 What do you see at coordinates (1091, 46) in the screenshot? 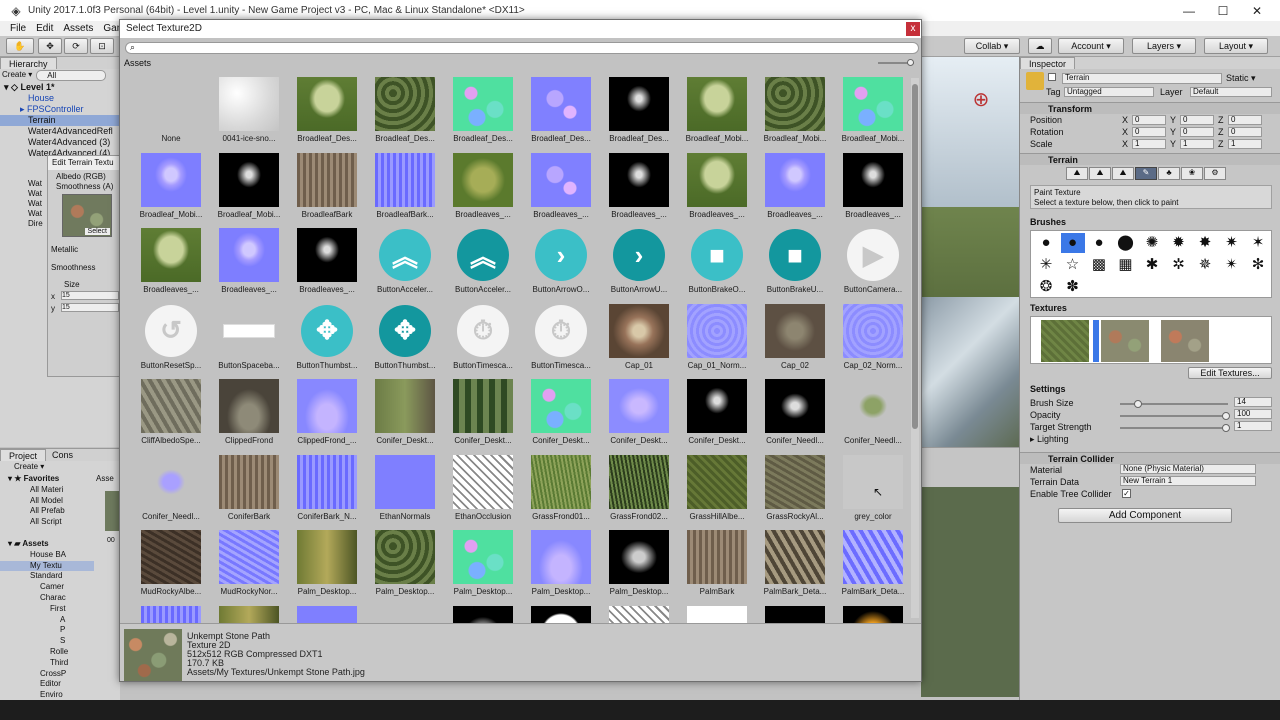
I see `account-button: Account ▾` at bounding box center [1091, 46].